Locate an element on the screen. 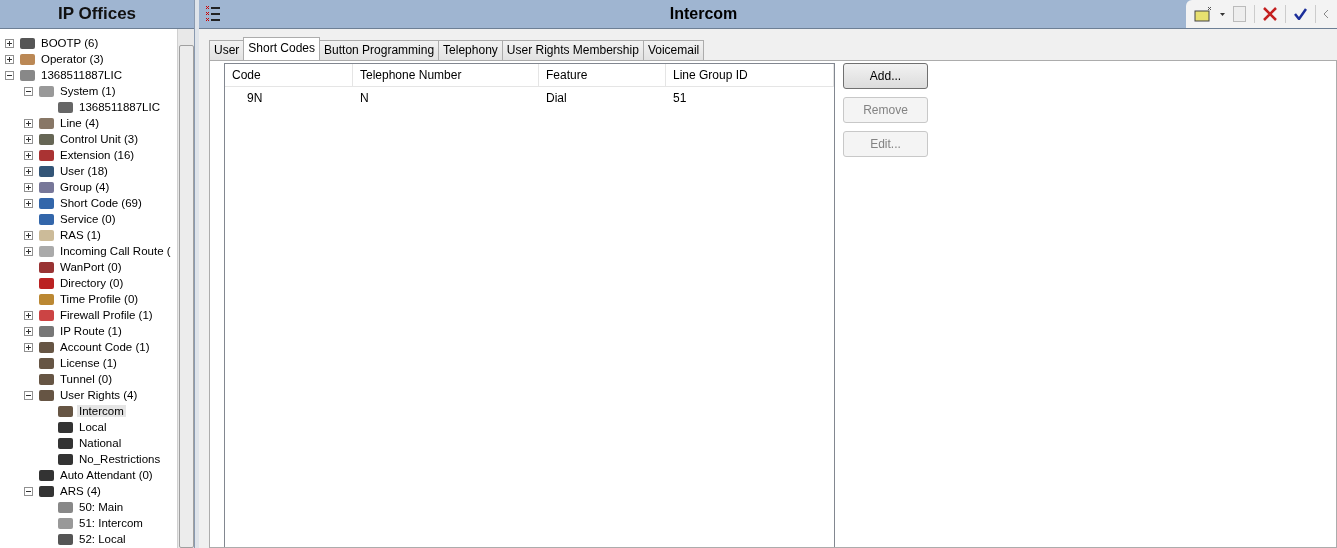 The height and width of the screenshot is (548, 1337). chevron-left-icon is located at coordinates (1326, 14).